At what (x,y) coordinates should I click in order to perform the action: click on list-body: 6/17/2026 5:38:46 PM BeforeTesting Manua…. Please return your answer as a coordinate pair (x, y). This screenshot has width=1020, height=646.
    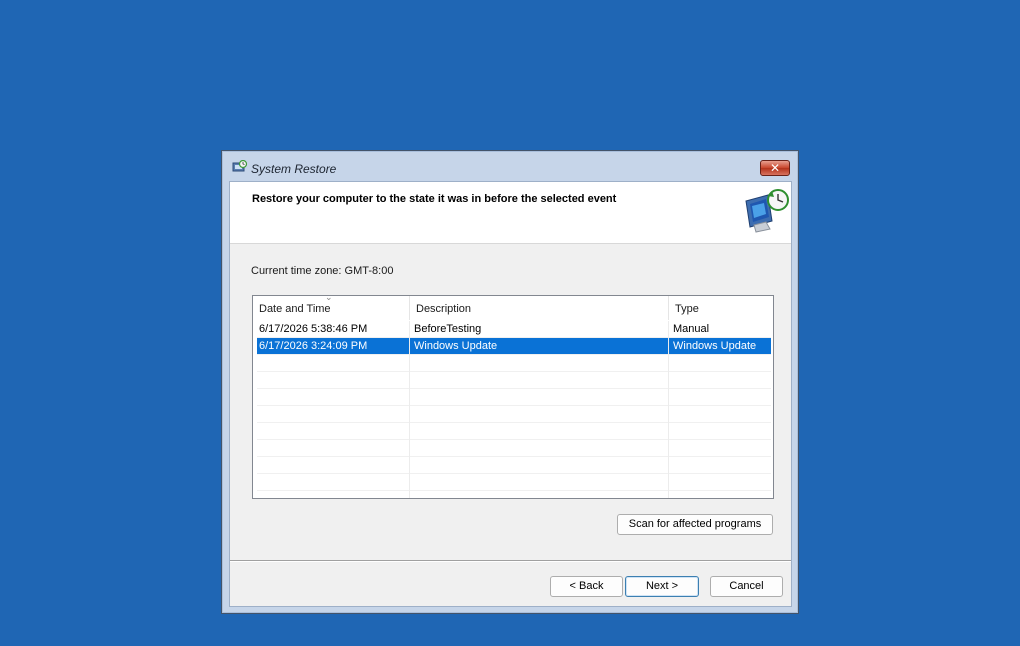
    Looking at the image, I should click on (513, 409).